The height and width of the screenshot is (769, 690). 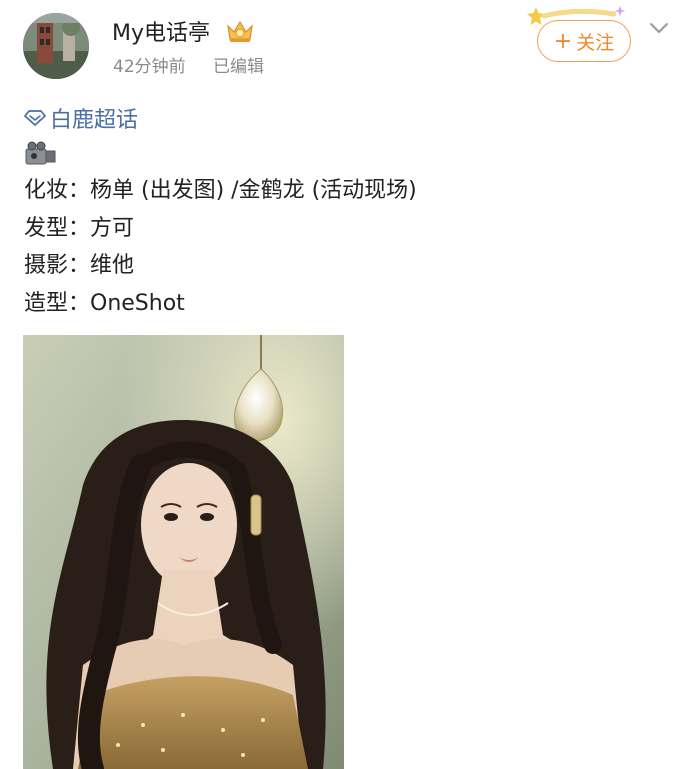 I want to click on credit-label: 摄影：, so click(x=57, y=265).